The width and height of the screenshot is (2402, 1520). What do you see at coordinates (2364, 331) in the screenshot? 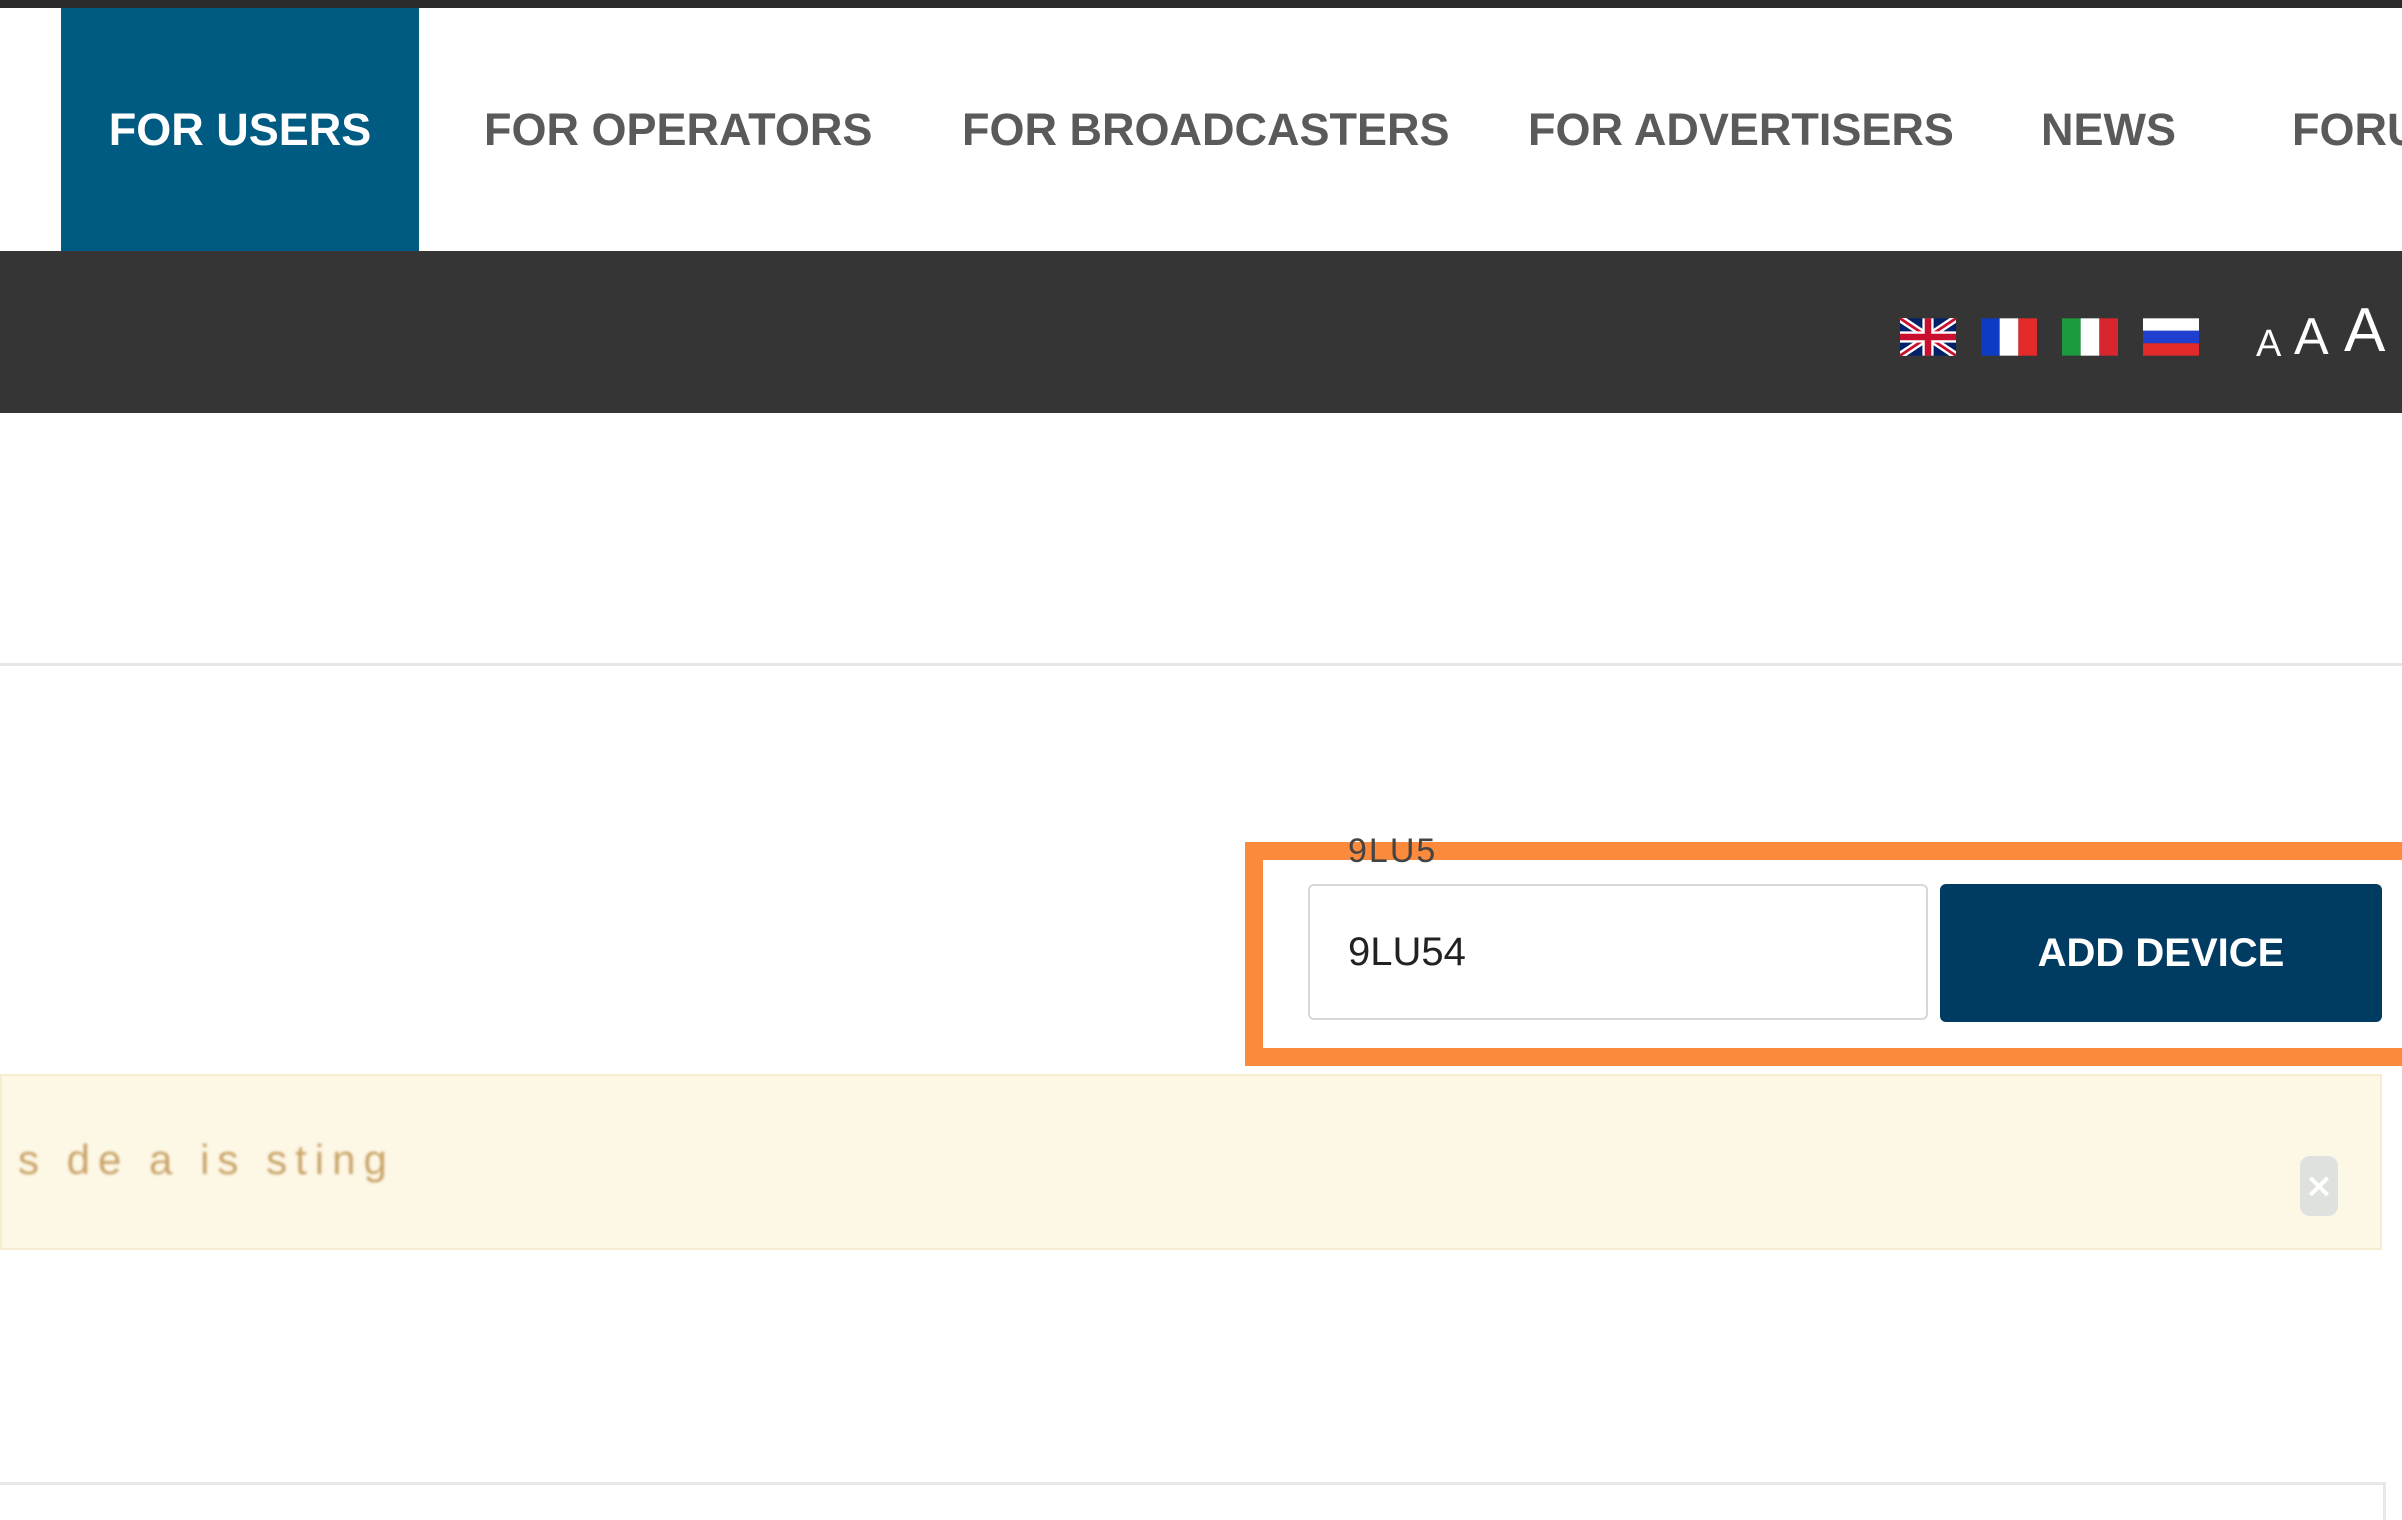
I see `font-size-large-button: A` at bounding box center [2364, 331].